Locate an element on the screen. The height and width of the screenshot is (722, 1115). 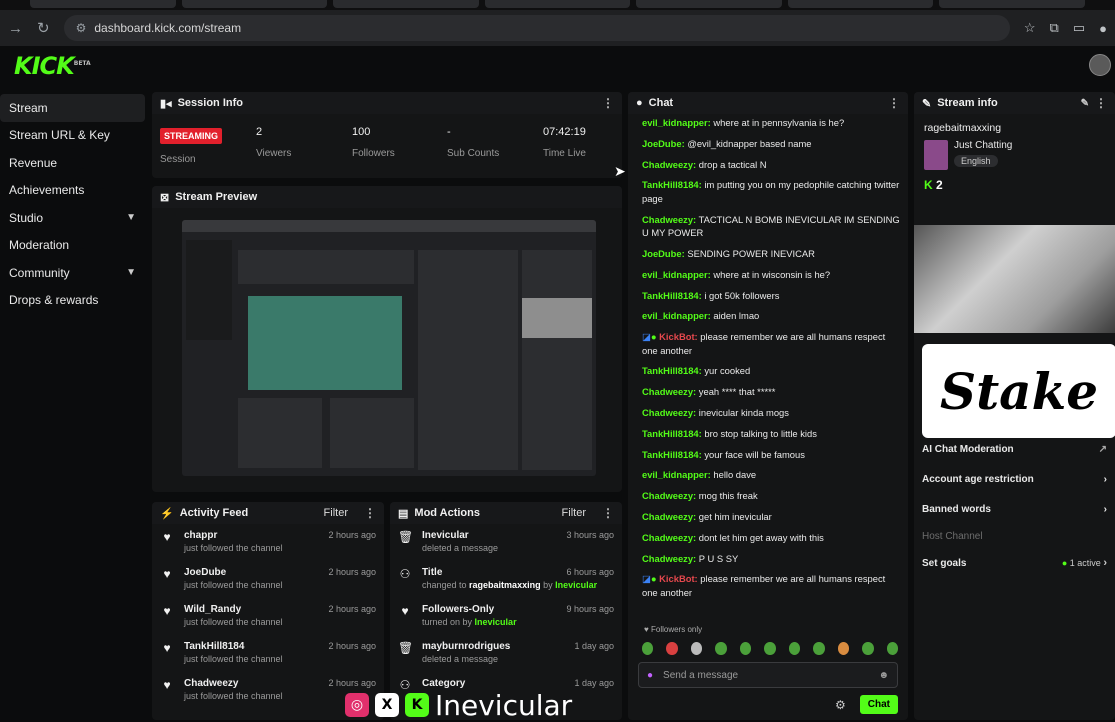
reload-icon: ↻ is located at coordinates (43, 28).